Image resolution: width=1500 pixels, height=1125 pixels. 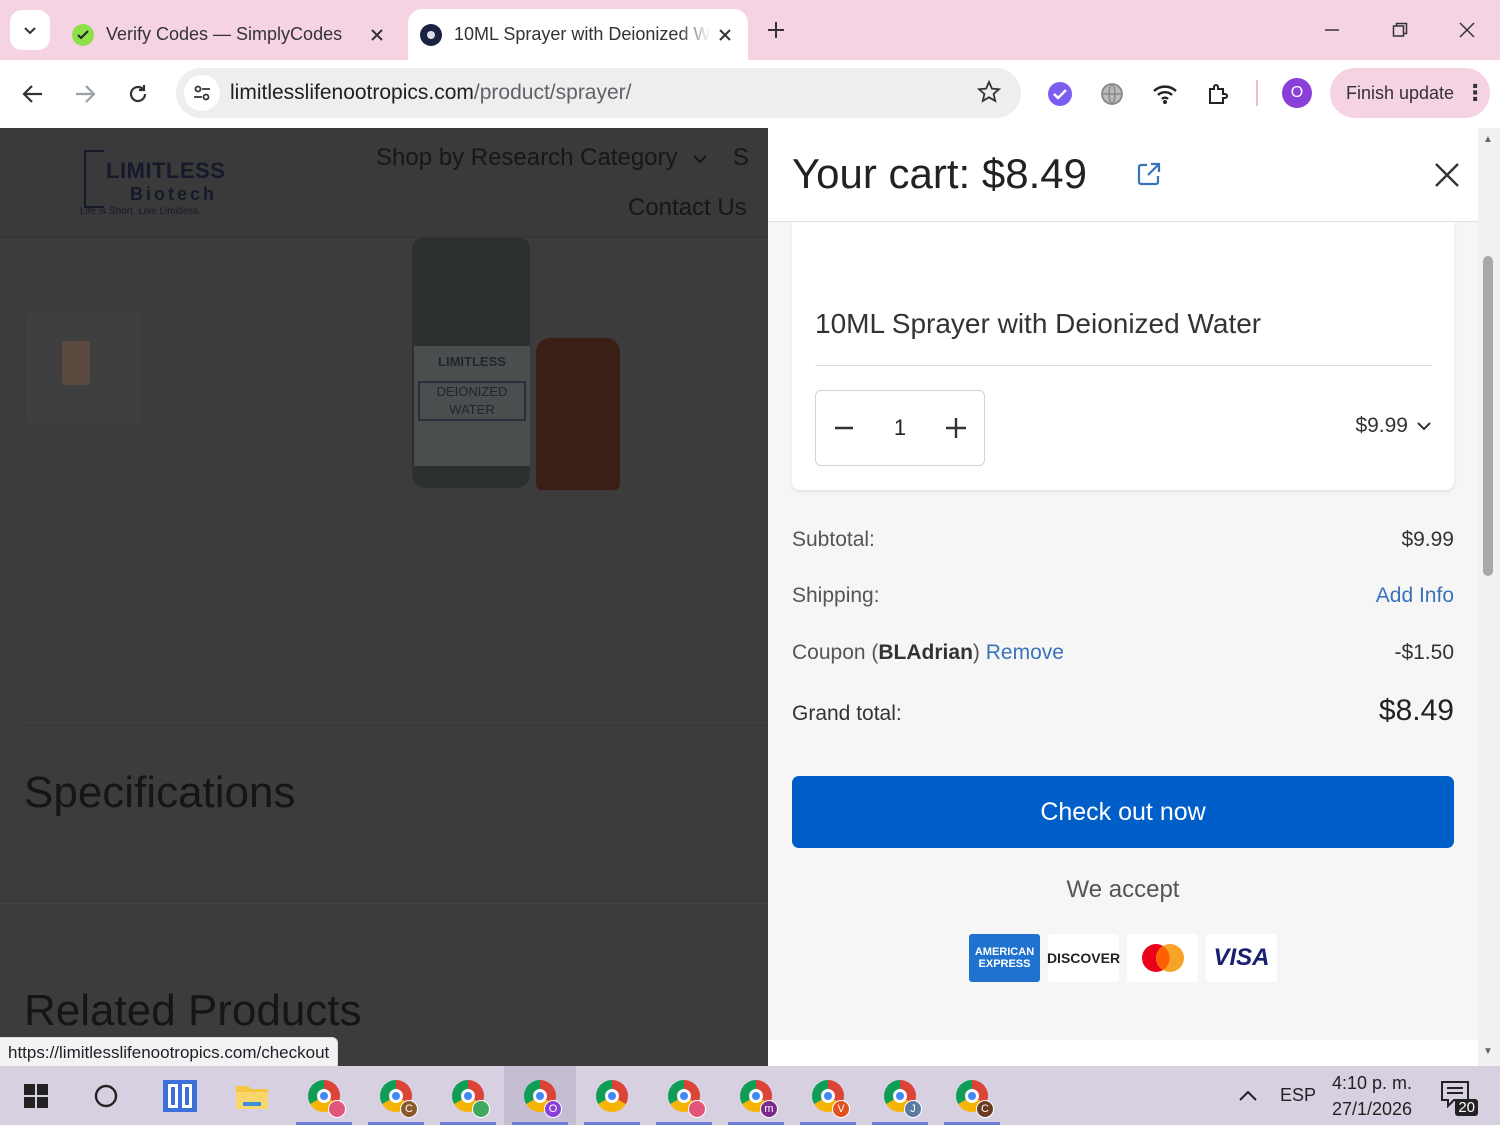 What do you see at coordinates (1165, 94) in the screenshot?
I see `wifi-extension-icon` at bounding box center [1165, 94].